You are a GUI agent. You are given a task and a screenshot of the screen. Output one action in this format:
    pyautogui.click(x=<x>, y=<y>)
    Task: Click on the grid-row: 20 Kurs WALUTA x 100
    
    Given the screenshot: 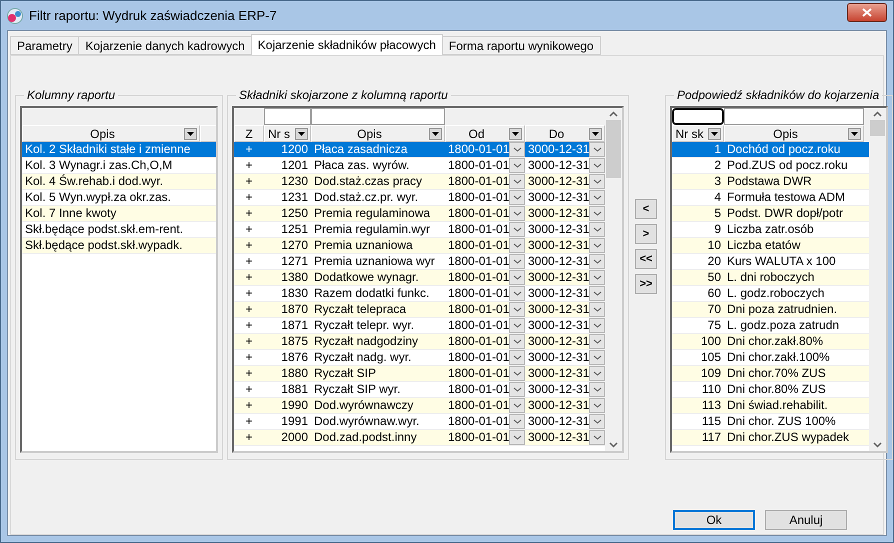 What is the action you would take?
    pyautogui.click(x=770, y=262)
    